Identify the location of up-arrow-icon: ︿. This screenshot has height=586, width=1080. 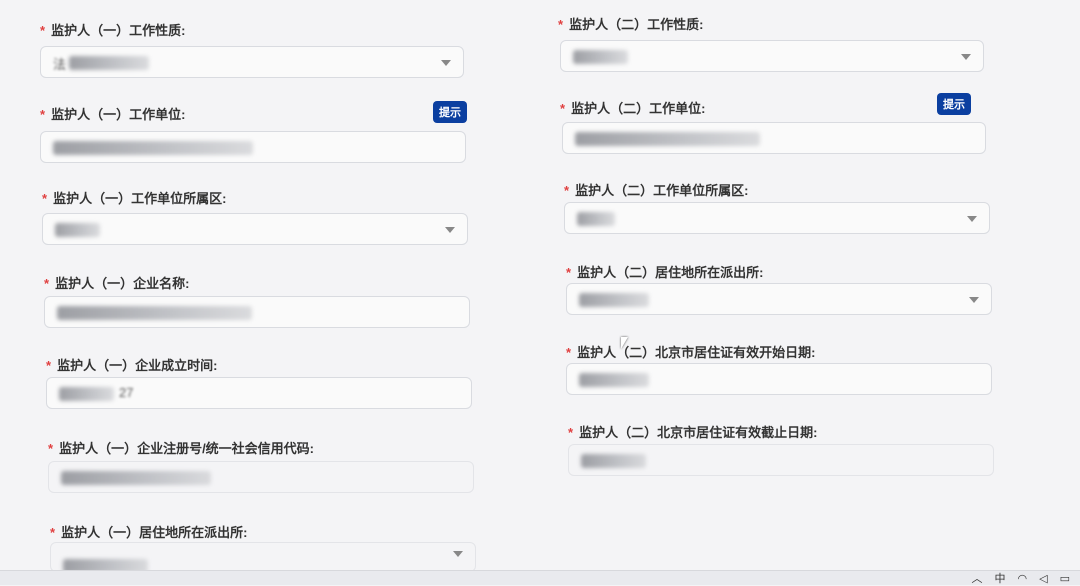
(977, 578).